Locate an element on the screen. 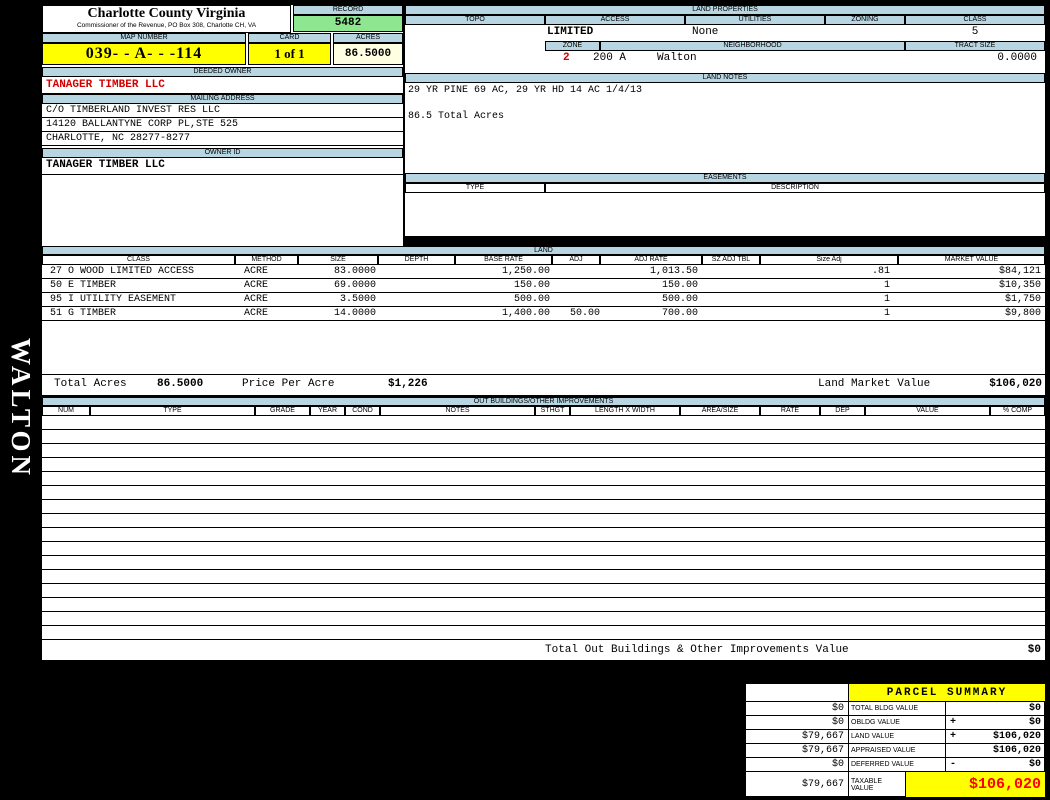 The image size is (1050, 800). parcel-summary-title: PARCEL SUMMARY is located at coordinates (946, 692).